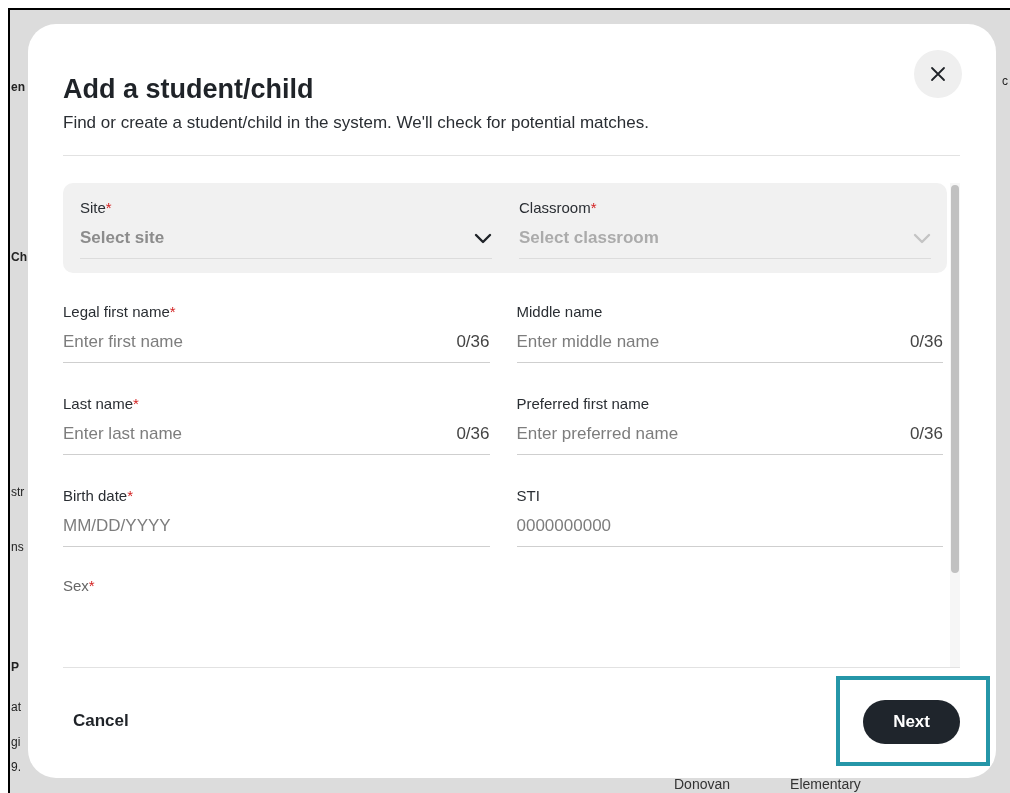 This screenshot has width=1010, height=793. What do you see at coordinates (19, 257) in the screenshot?
I see `background-text: Ch` at bounding box center [19, 257].